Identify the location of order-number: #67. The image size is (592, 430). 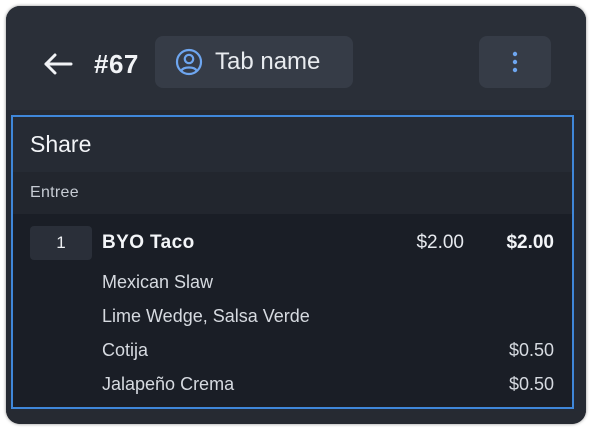
(116, 63).